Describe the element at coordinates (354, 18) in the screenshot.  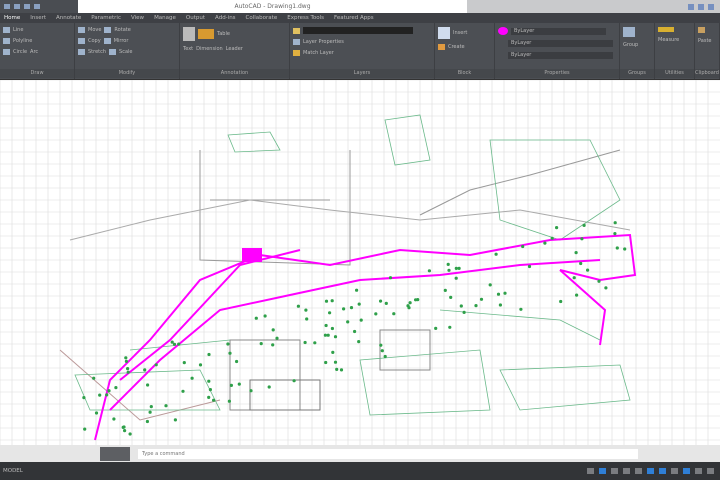
I see `tab-featured: Featured Apps` at that location.